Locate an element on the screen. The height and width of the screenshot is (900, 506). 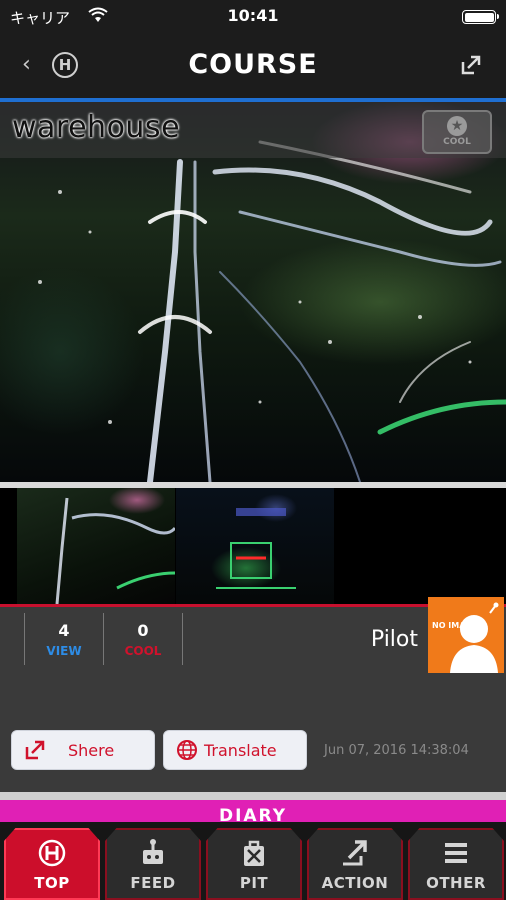
tab-other: OTHER is located at coordinates (456, 864).